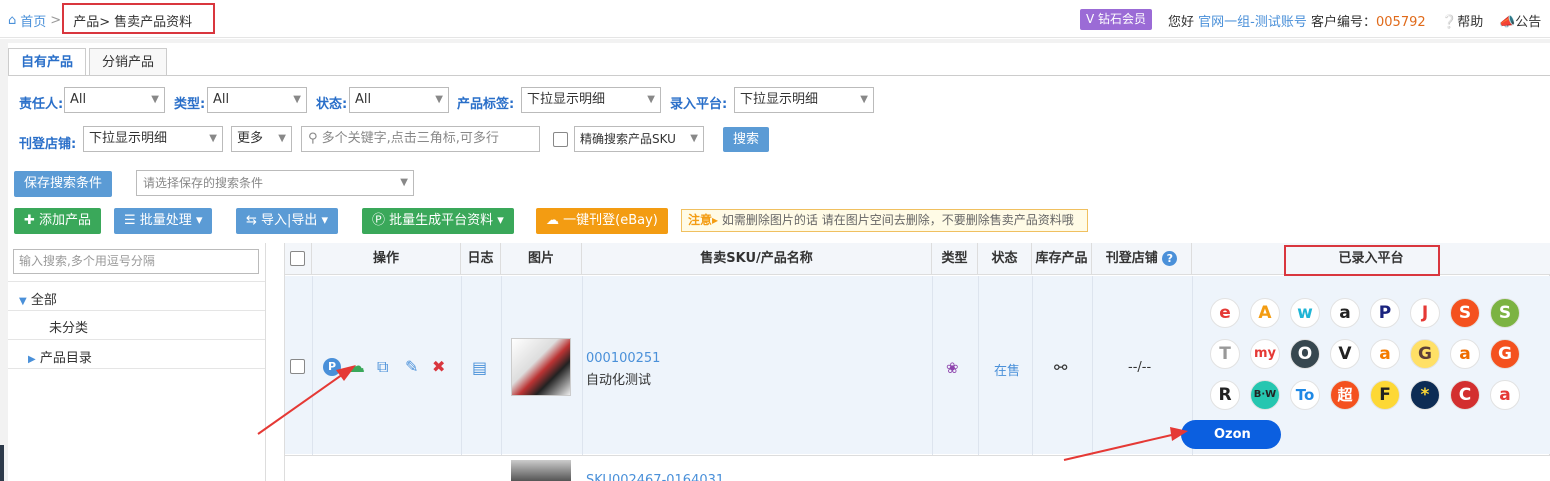 The height and width of the screenshot is (481, 1550). I want to click on annotation-arrows, so click(722, 413).